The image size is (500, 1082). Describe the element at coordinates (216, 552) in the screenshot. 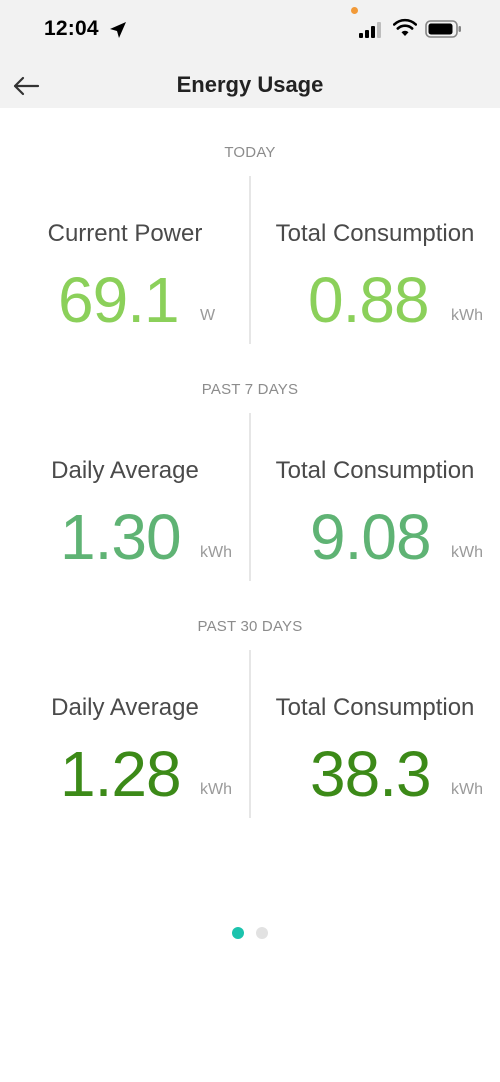

I see `7day-daily-average-unit: kWh` at that location.